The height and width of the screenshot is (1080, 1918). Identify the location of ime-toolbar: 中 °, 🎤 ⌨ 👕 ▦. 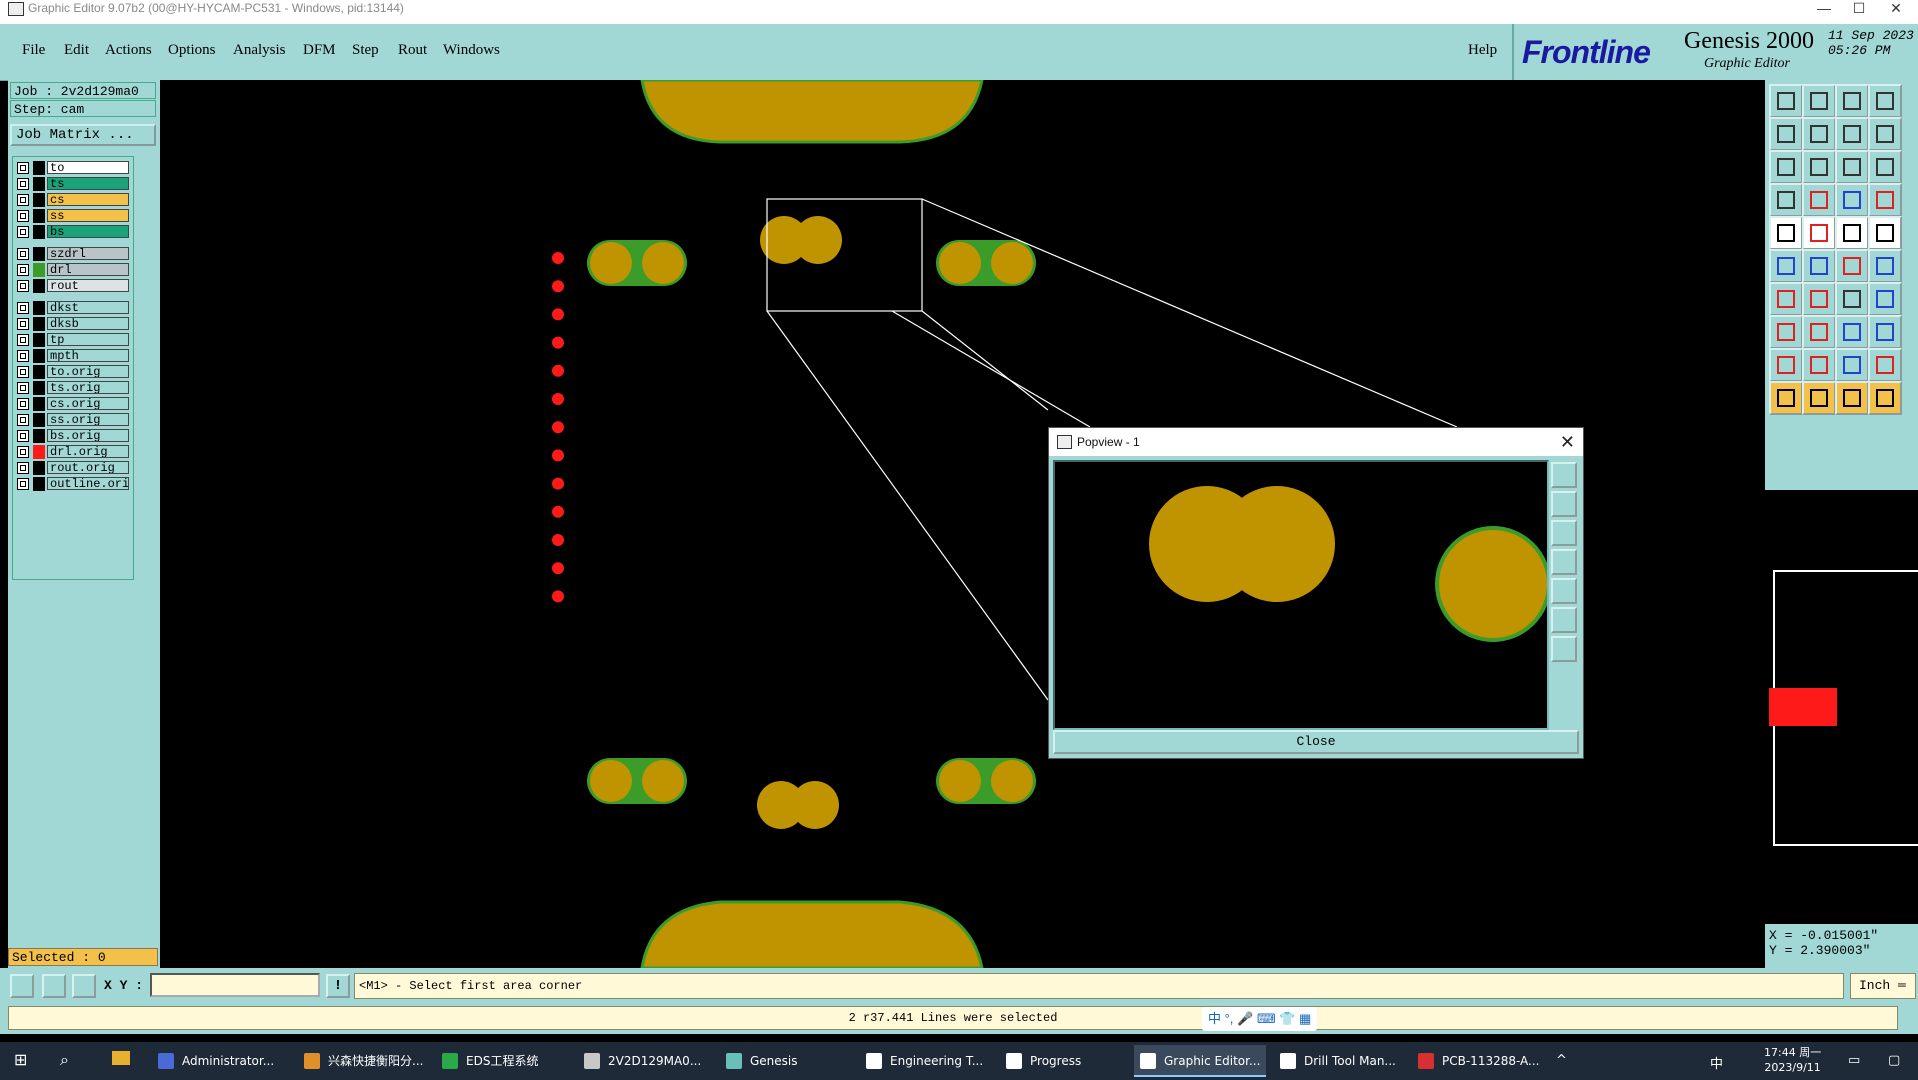
(1260, 1019).